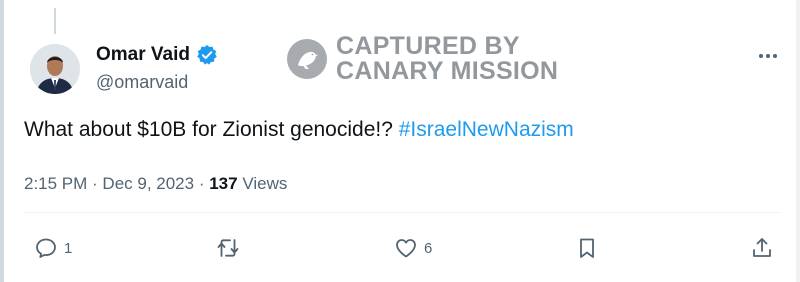 The width and height of the screenshot is (800, 282). What do you see at coordinates (402, 212) in the screenshot?
I see `action-bar-divider` at bounding box center [402, 212].